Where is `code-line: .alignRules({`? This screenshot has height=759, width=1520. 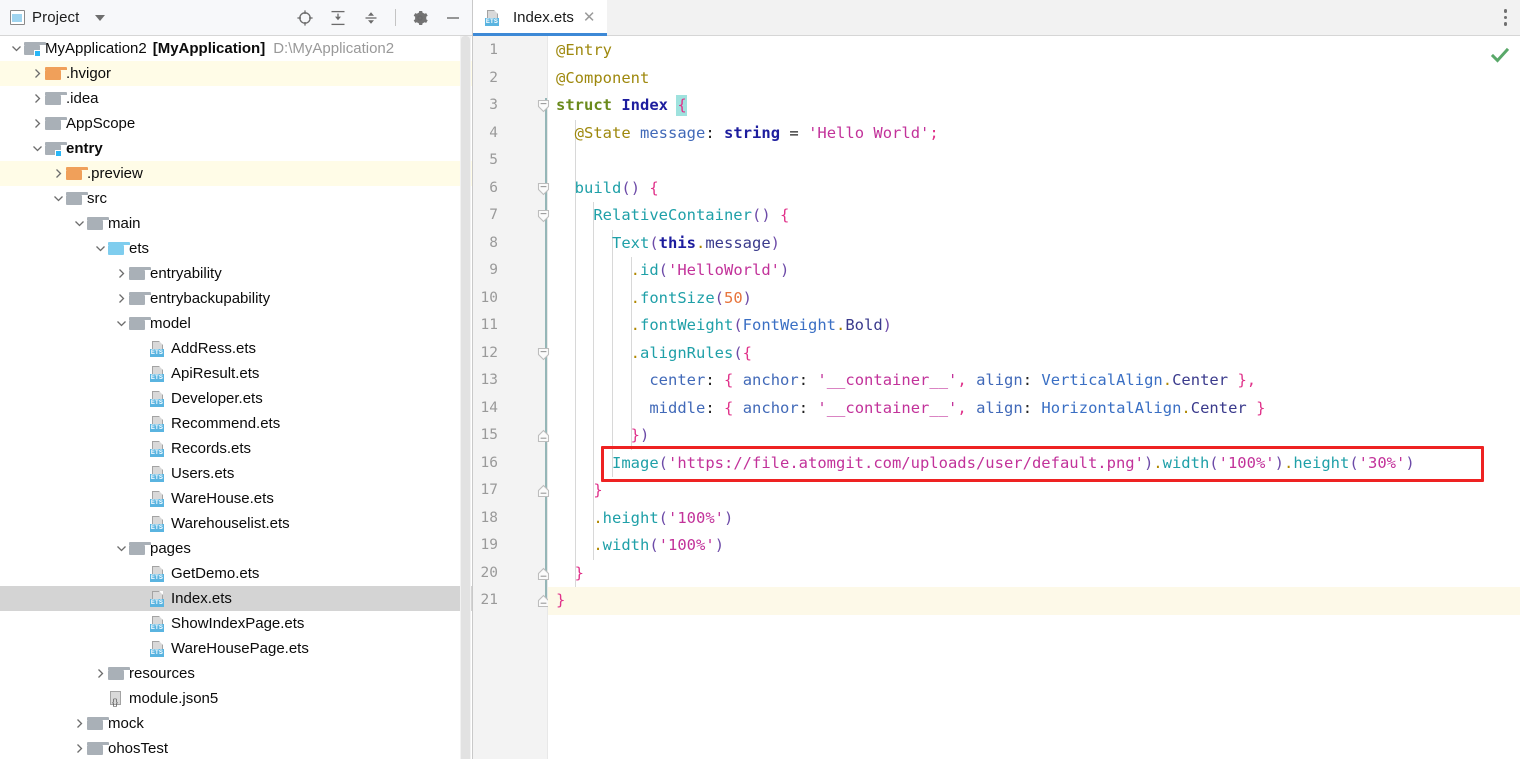
code-line: .alignRules({ is located at coordinates (1034, 354).